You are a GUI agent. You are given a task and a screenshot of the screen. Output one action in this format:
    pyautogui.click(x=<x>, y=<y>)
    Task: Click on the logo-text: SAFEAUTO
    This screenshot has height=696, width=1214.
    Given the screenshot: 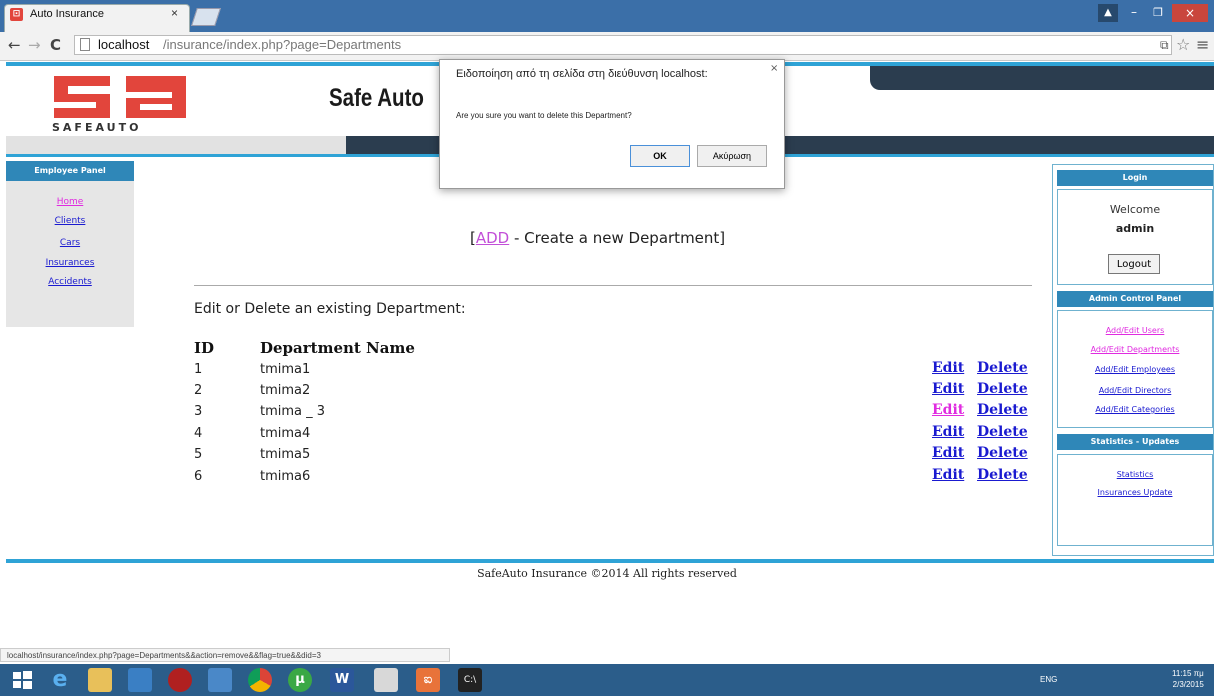 What is the action you would take?
    pyautogui.click(x=97, y=127)
    